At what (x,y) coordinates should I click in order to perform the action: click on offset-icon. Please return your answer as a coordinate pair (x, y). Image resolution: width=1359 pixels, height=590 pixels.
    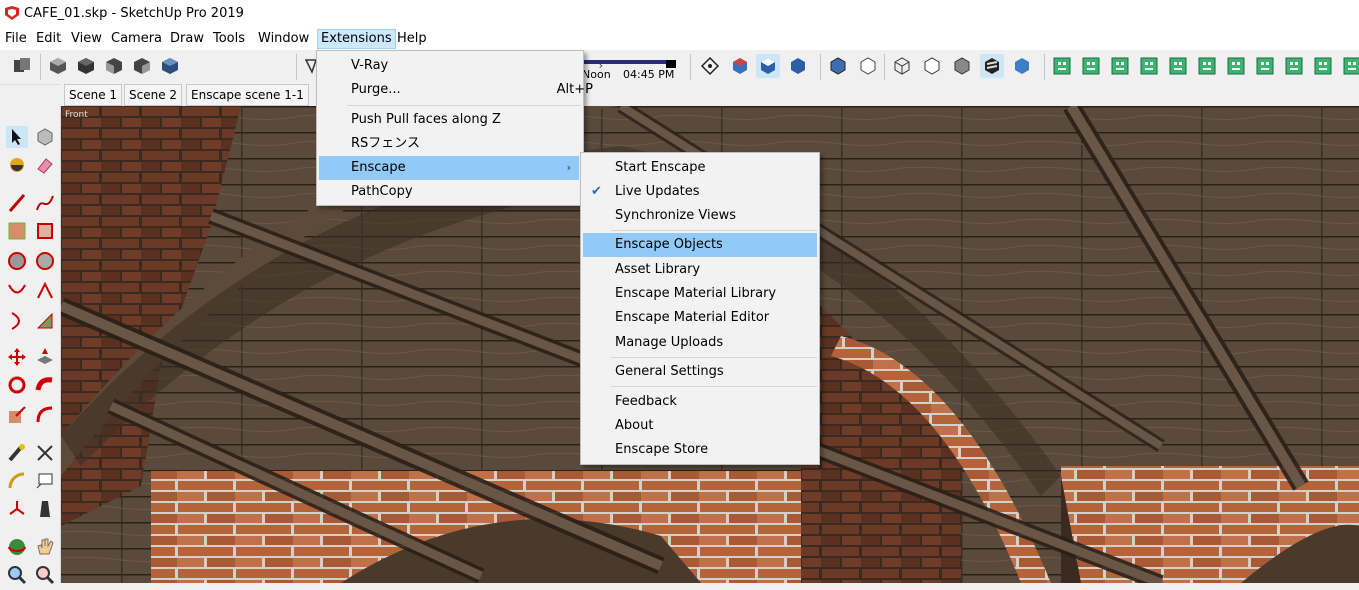
    Looking at the image, I should click on (45, 415).